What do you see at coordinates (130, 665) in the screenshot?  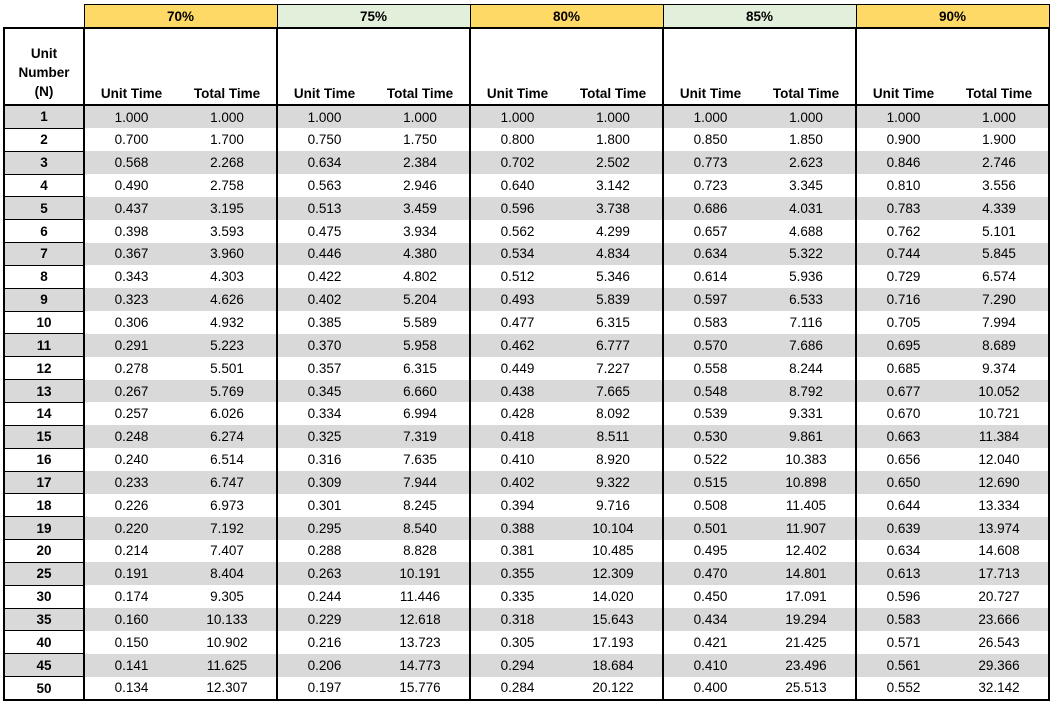 I see `unit-time-cell: 0.141` at bounding box center [130, 665].